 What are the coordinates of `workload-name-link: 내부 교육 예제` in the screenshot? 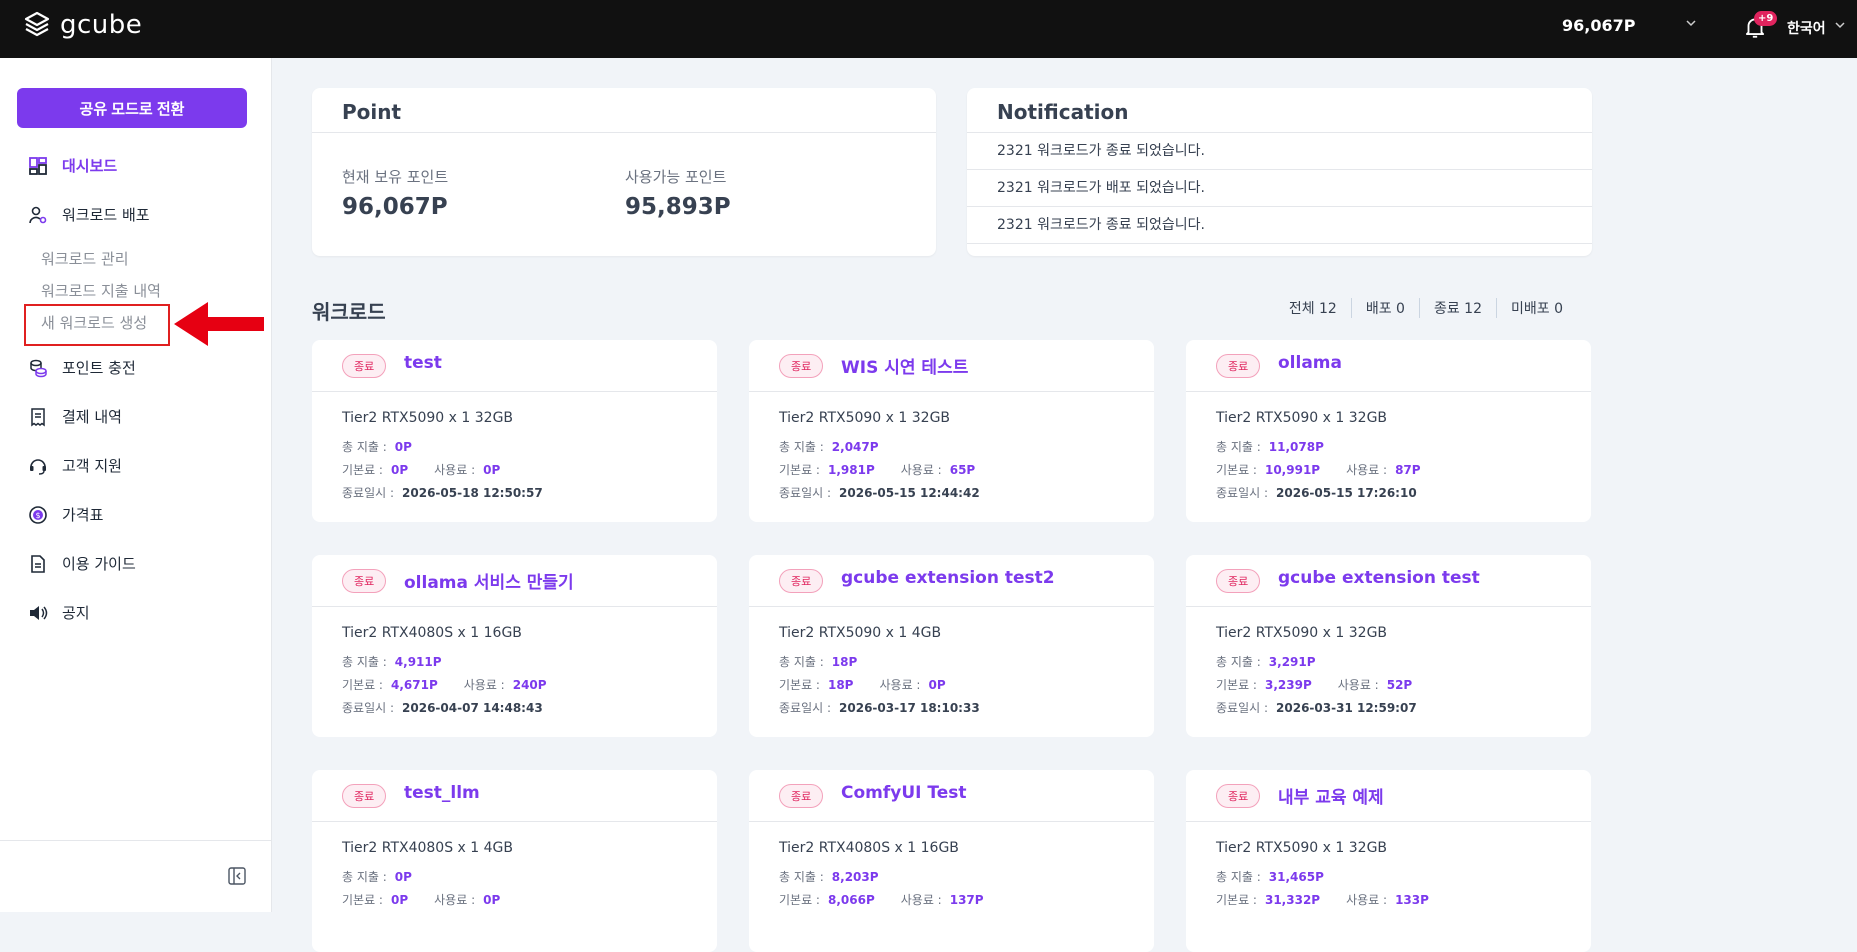 It's located at (1331, 795).